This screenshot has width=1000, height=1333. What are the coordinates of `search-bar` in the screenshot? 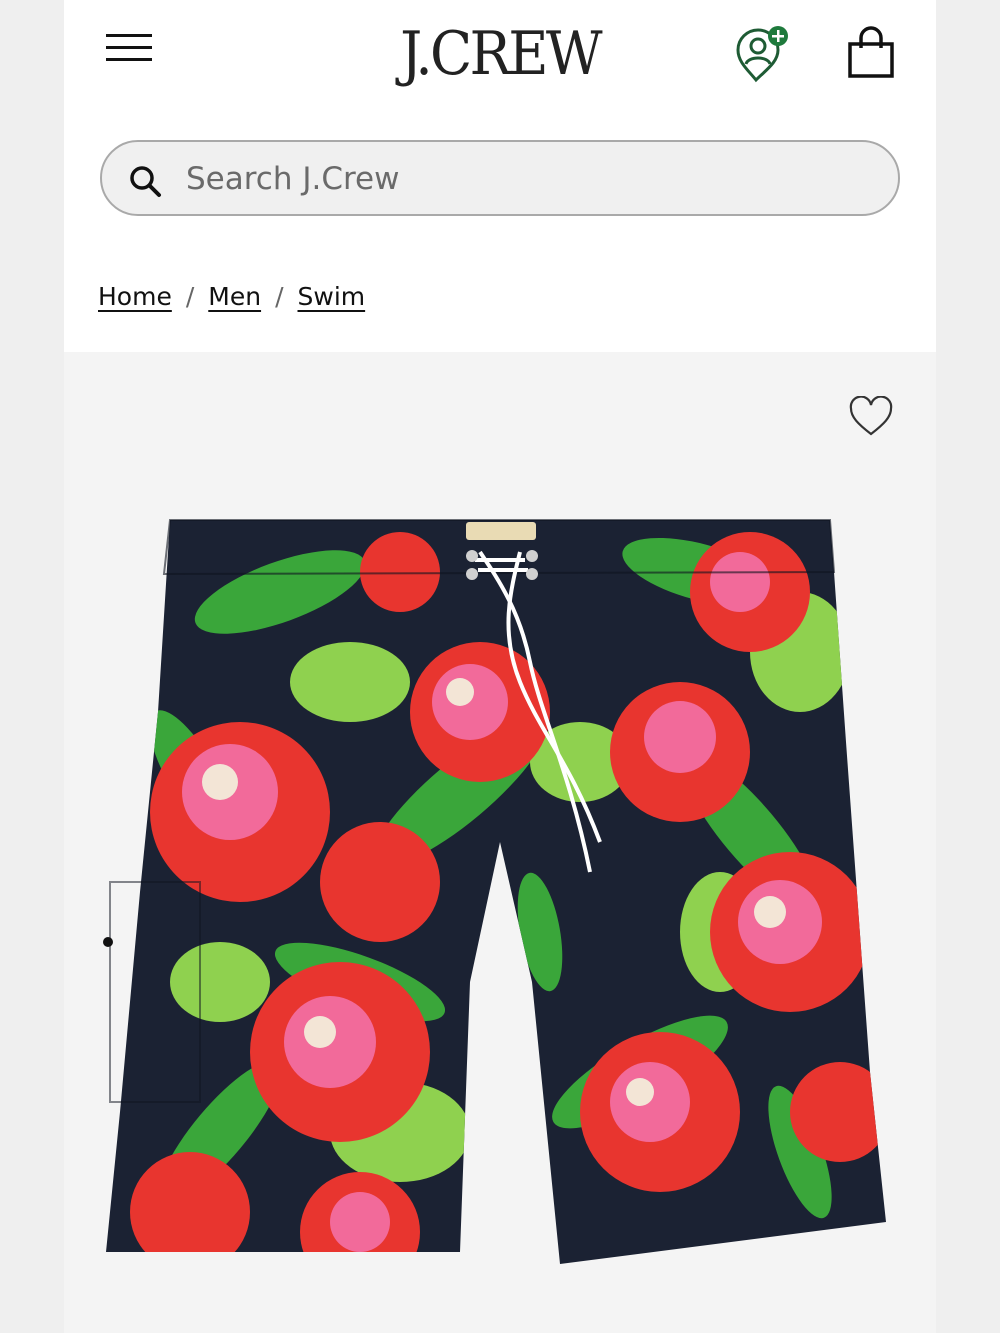 It's located at (500, 178).